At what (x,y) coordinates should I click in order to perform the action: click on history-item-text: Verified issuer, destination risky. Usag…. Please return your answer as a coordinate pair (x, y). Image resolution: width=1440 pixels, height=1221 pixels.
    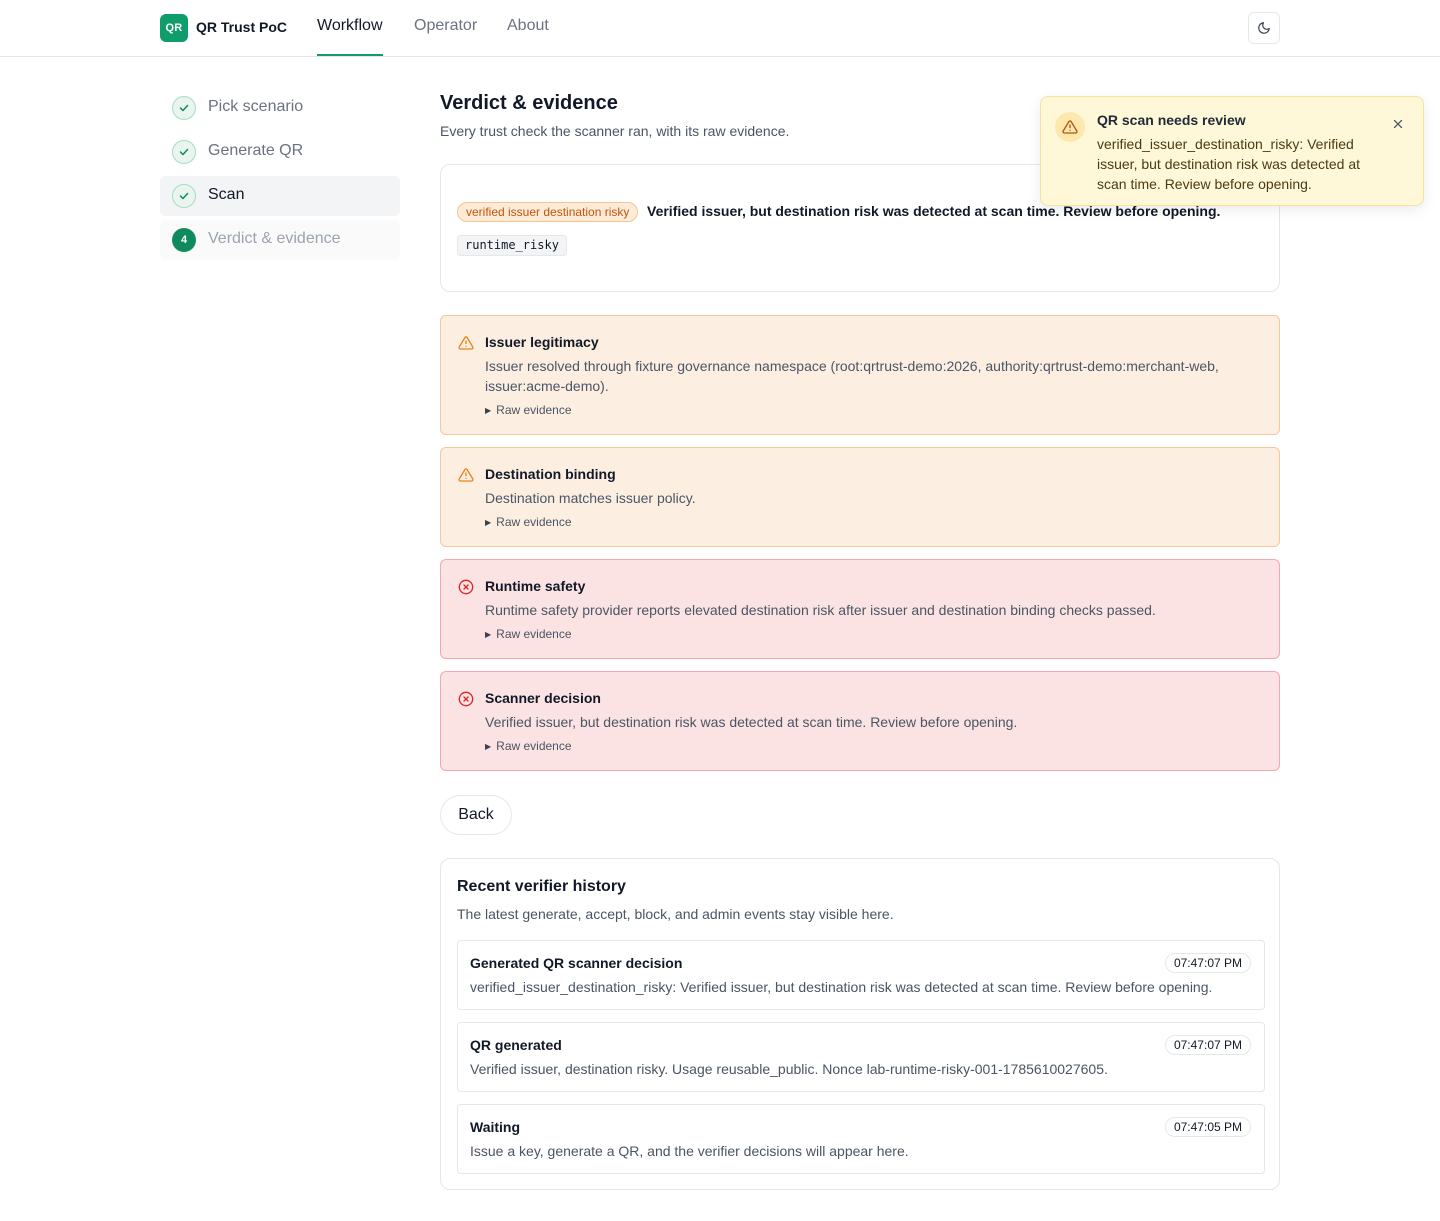
    Looking at the image, I should click on (789, 1069).